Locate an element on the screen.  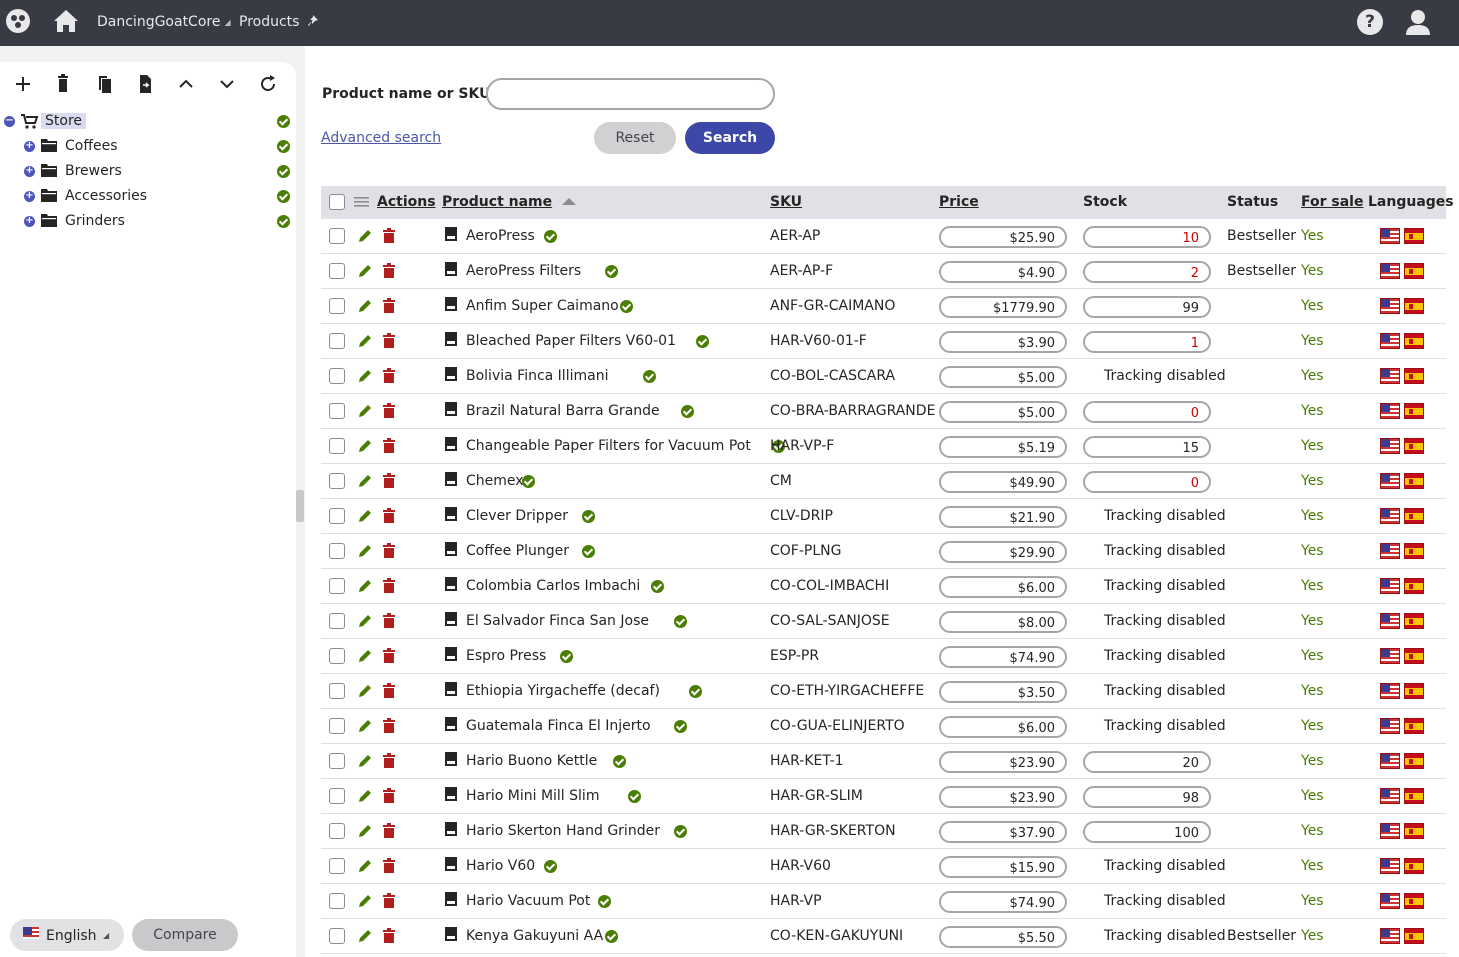
tree-node-store: − Store is located at coordinates (150, 122).